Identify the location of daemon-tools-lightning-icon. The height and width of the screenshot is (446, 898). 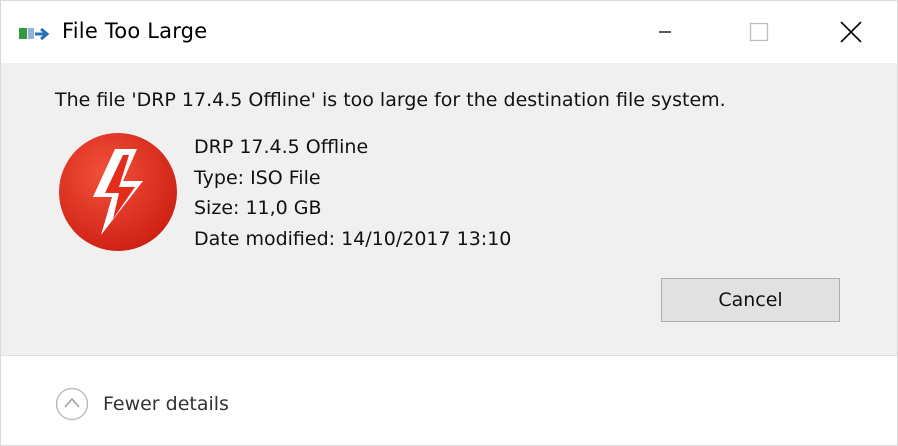
(118, 192).